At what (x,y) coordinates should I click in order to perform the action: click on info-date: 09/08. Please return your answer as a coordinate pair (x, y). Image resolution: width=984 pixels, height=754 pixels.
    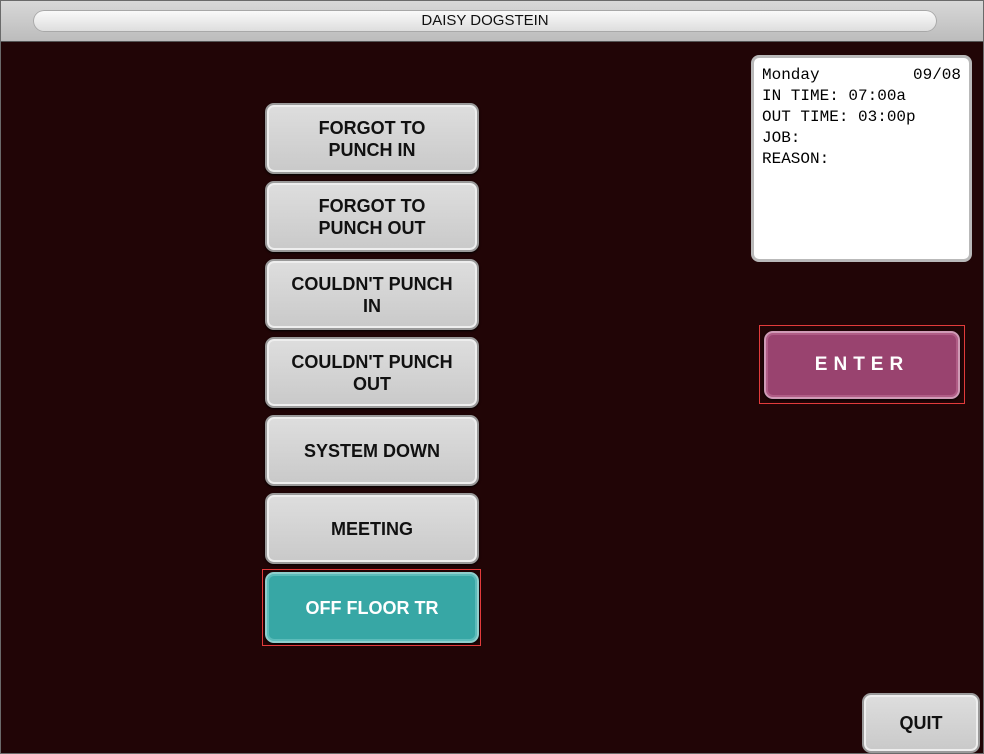
    Looking at the image, I should click on (936, 75).